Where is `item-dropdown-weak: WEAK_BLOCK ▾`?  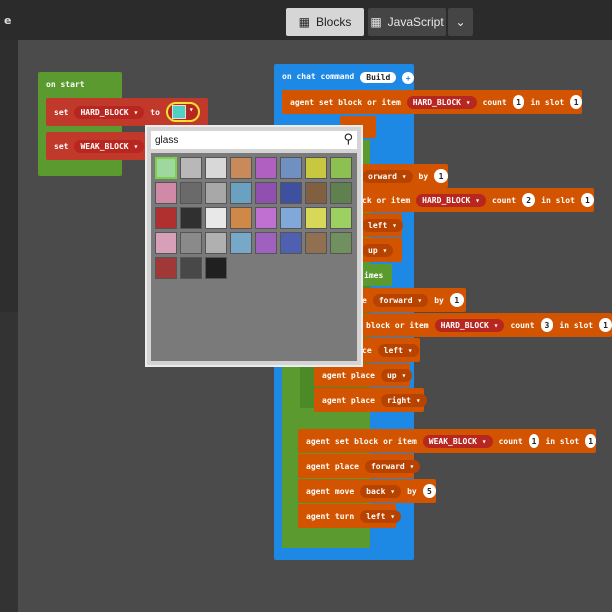 item-dropdown-weak: WEAK_BLOCK ▾ is located at coordinates (457, 441).